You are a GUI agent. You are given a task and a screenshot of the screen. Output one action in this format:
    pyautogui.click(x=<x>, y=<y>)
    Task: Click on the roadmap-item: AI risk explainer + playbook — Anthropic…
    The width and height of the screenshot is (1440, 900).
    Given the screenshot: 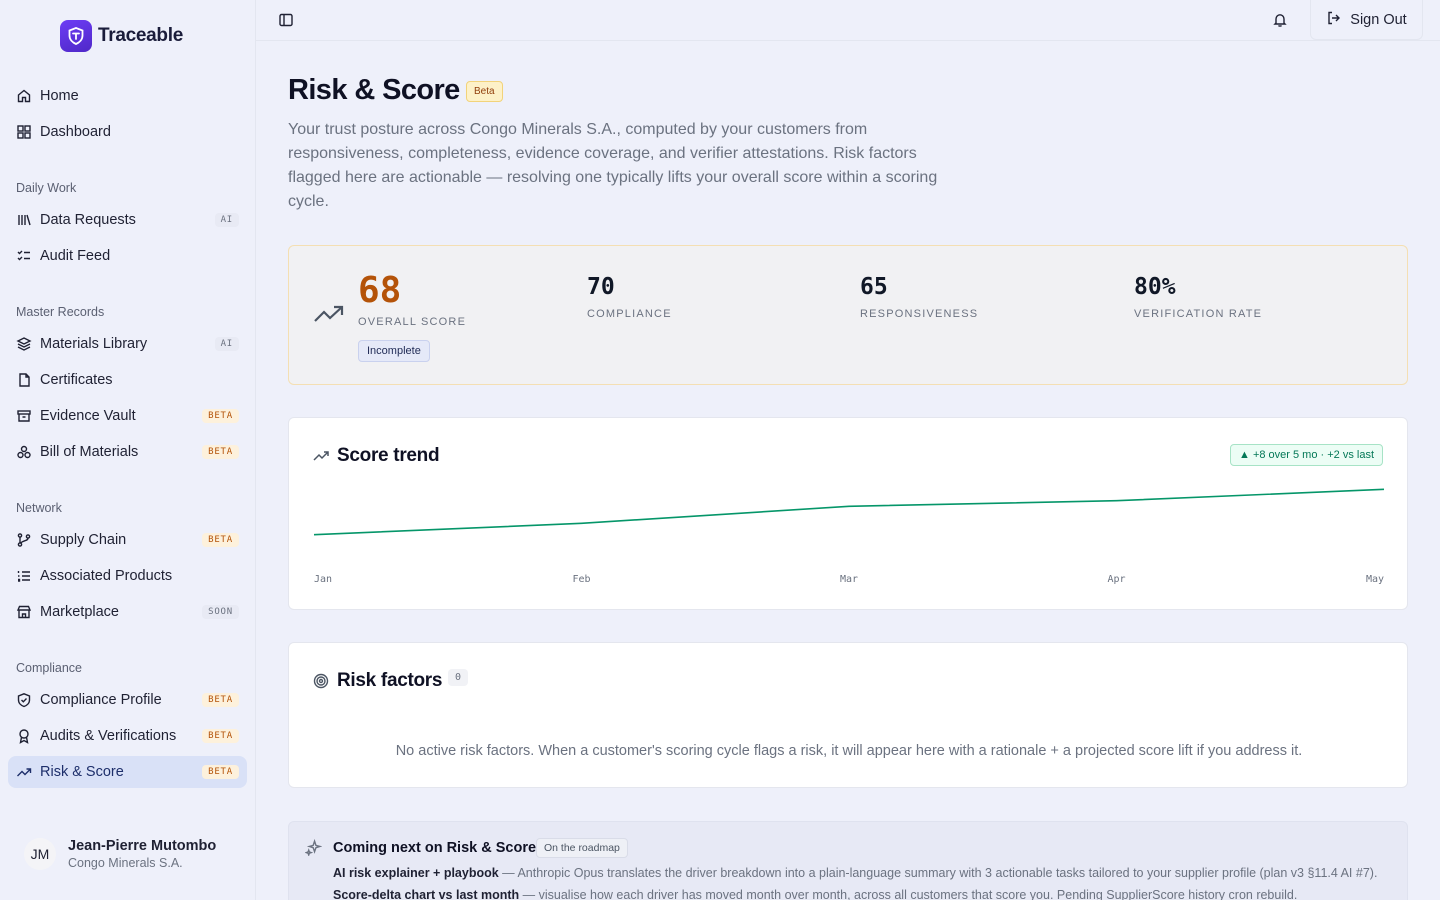 What is the action you would take?
    pyautogui.click(x=855, y=873)
    